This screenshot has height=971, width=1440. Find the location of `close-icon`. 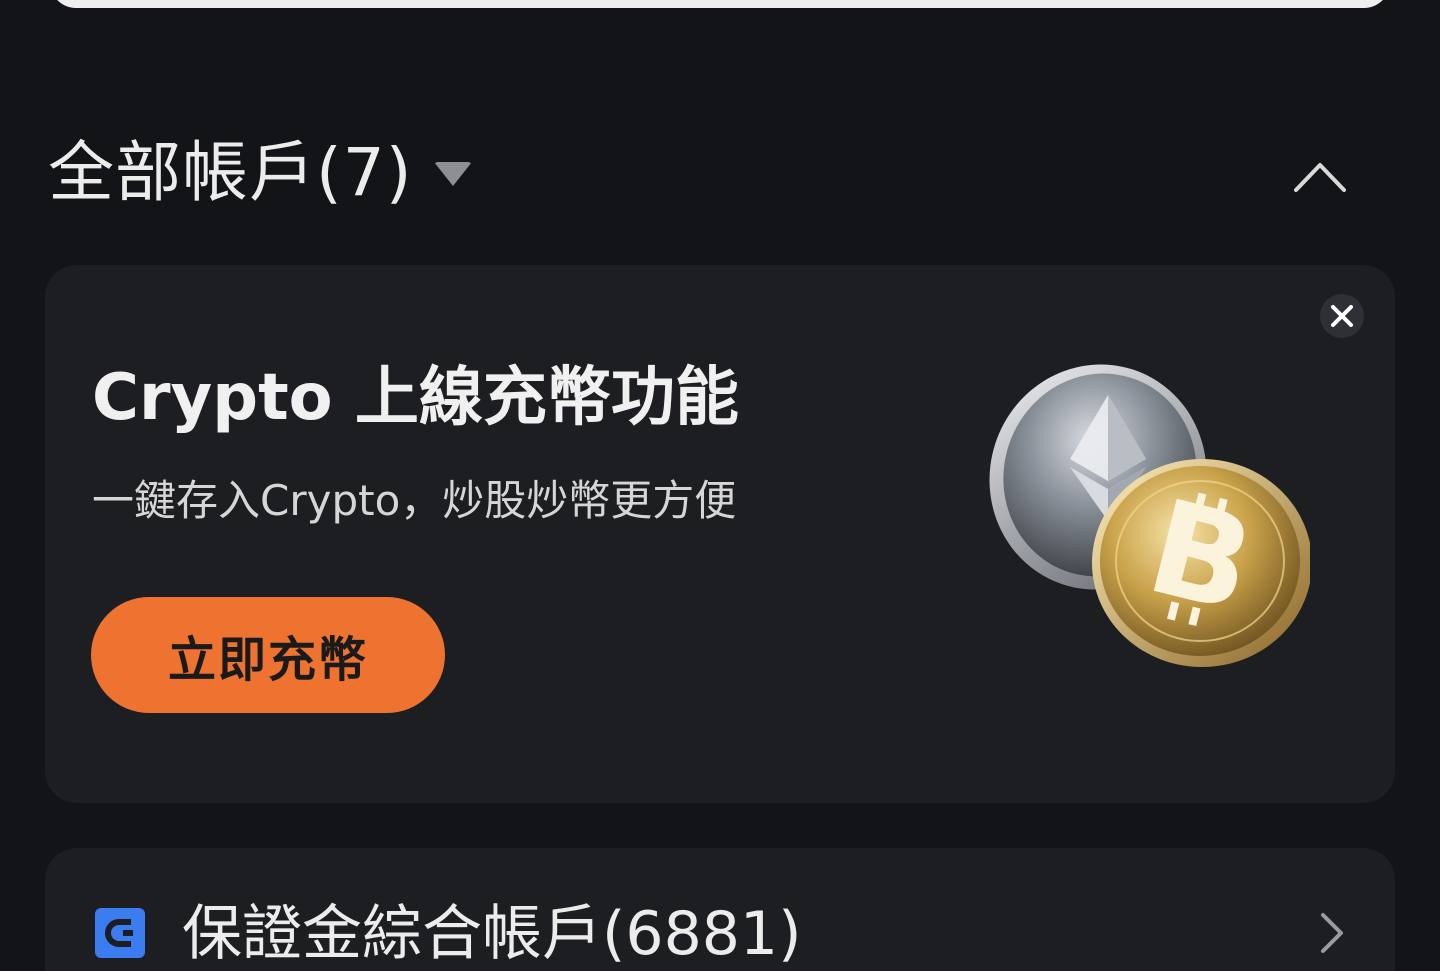

close-icon is located at coordinates (1342, 316).